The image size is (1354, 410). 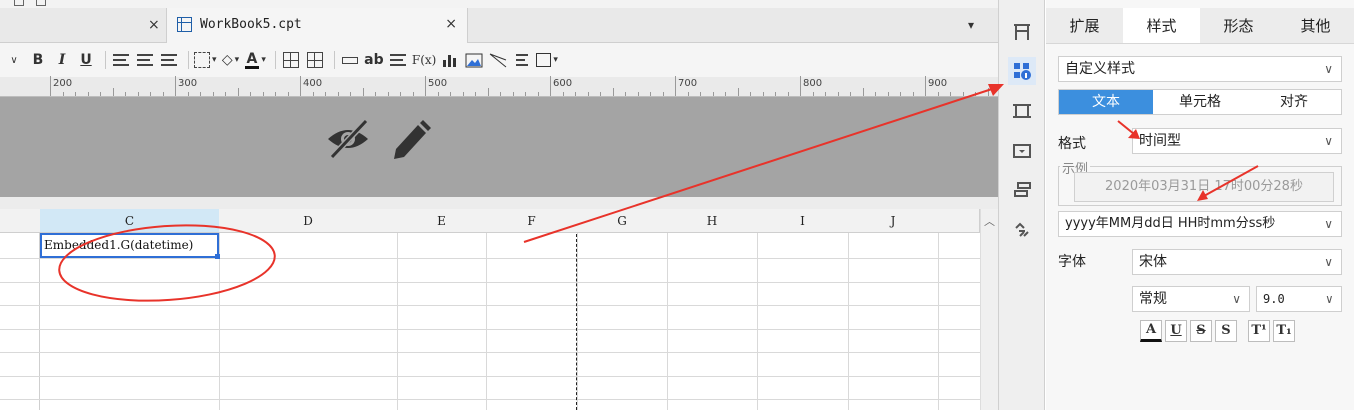 What do you see at coordinates (547, 60) in the screenshot?
I see `insert-frame-button: ▾` at bounding box center [547, 60].